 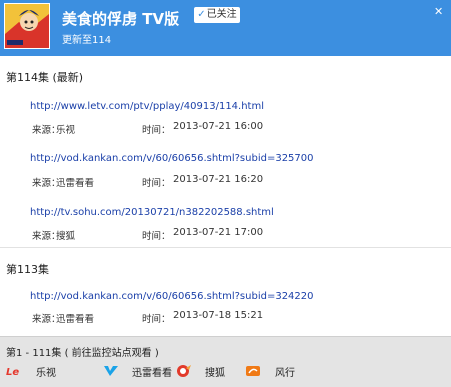 I want to click on site-name: 乐视, so click(x=46, y=373).